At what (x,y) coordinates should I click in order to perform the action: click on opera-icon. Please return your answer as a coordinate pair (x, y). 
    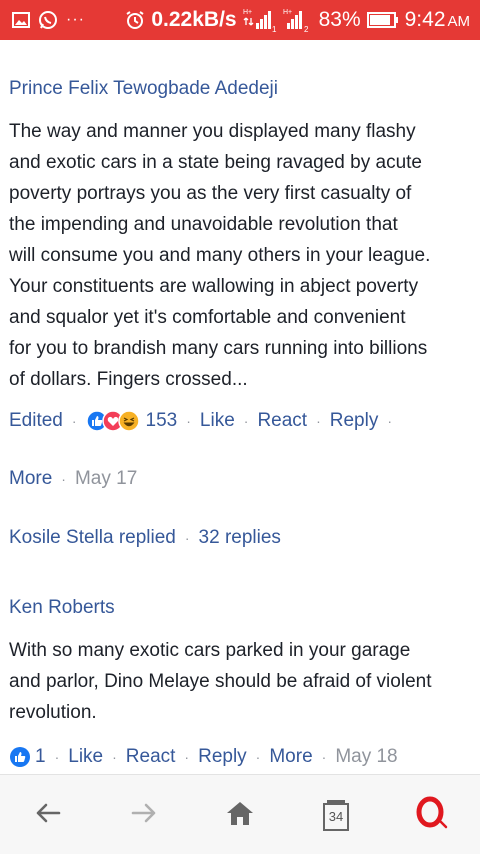
    Looking at the image, I should click on (432, 815).